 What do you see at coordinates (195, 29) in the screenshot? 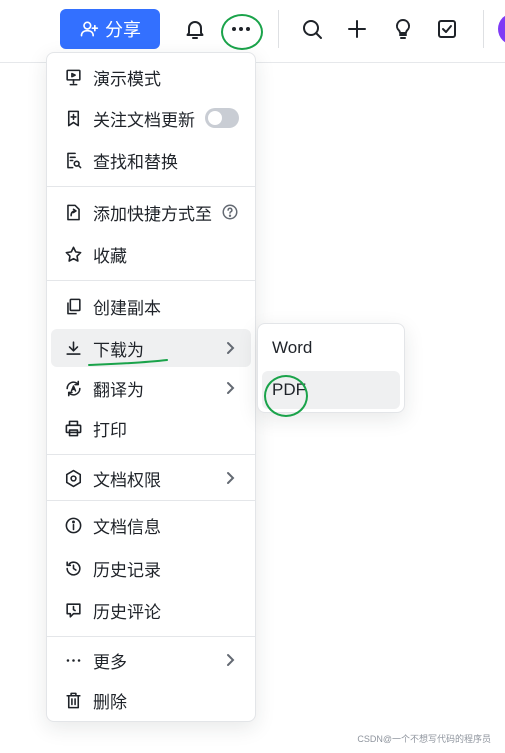
I see `bell-icon` at bounding box center [195, 29].